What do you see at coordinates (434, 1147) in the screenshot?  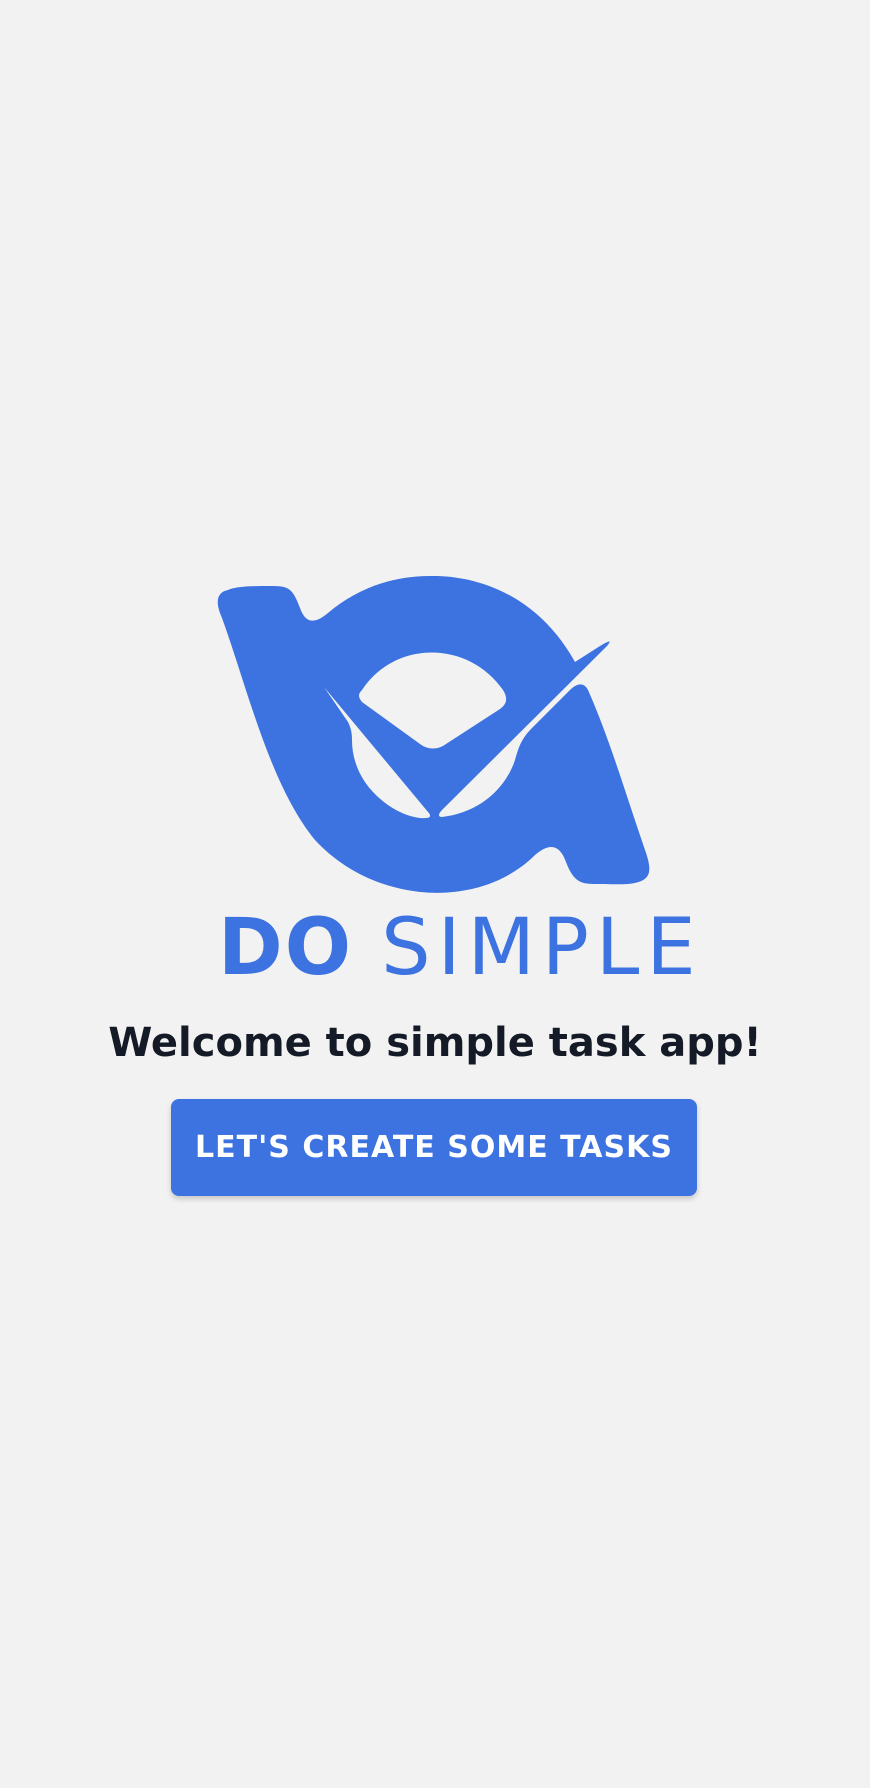 I see `create-tasks-button: LET'S CREATE SOME TASKS` at bounding box center [434, 1147].